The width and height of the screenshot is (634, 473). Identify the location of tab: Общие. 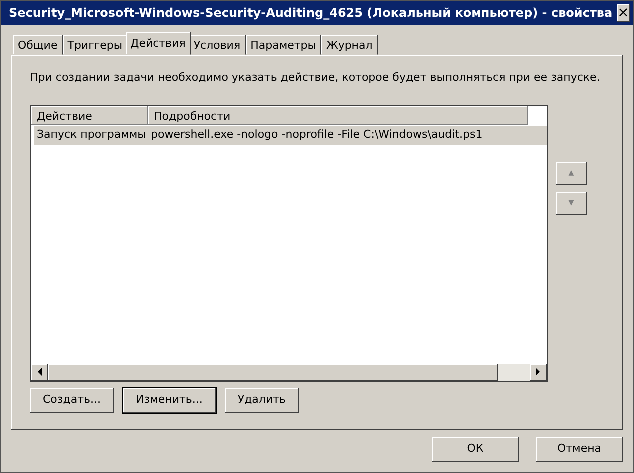
(38, 45).